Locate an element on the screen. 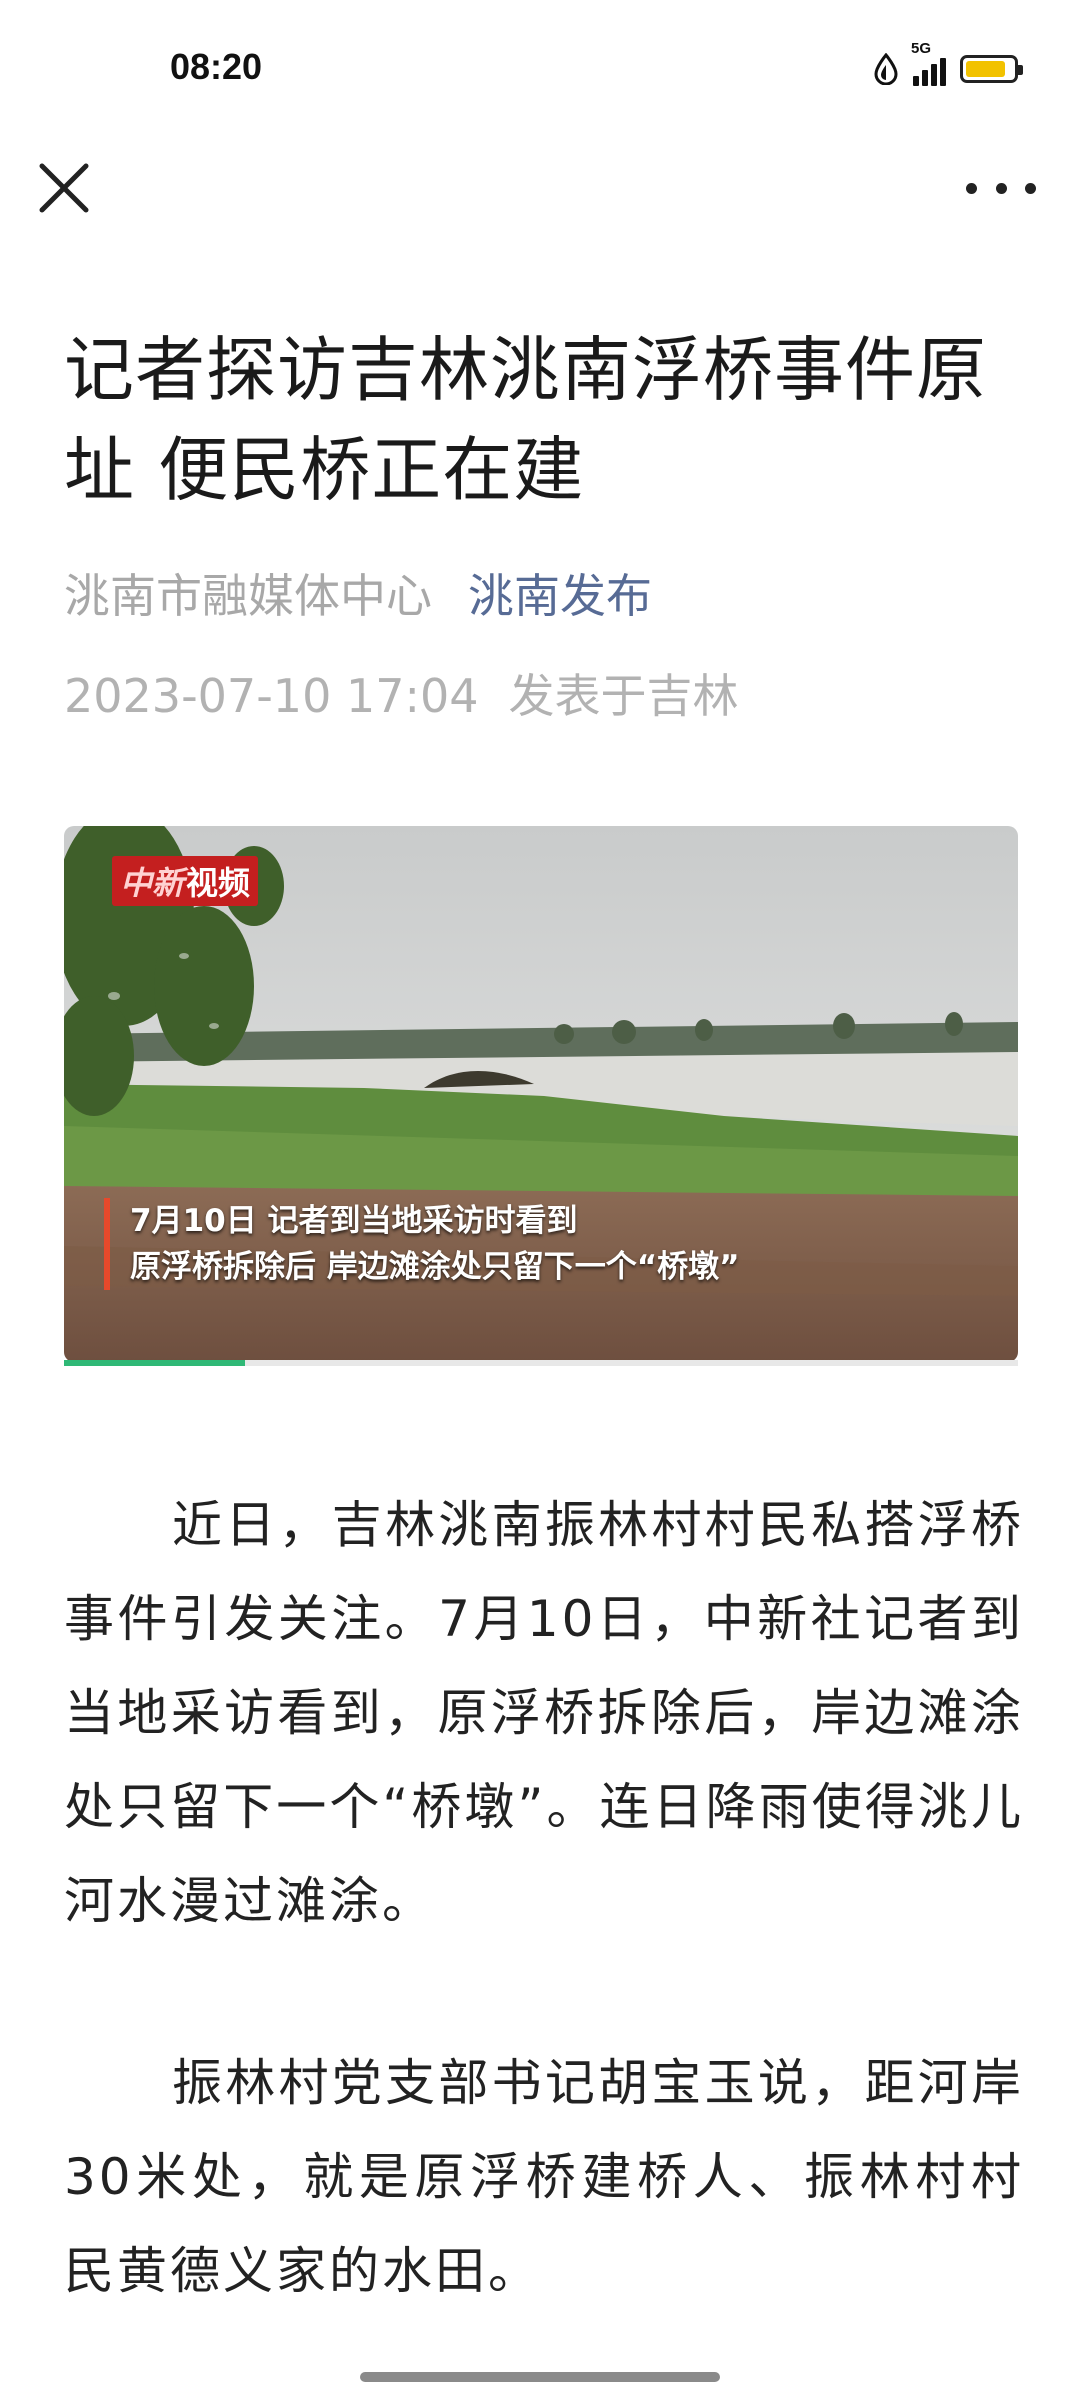  more-options-button is located at coordinates (1001, 188).